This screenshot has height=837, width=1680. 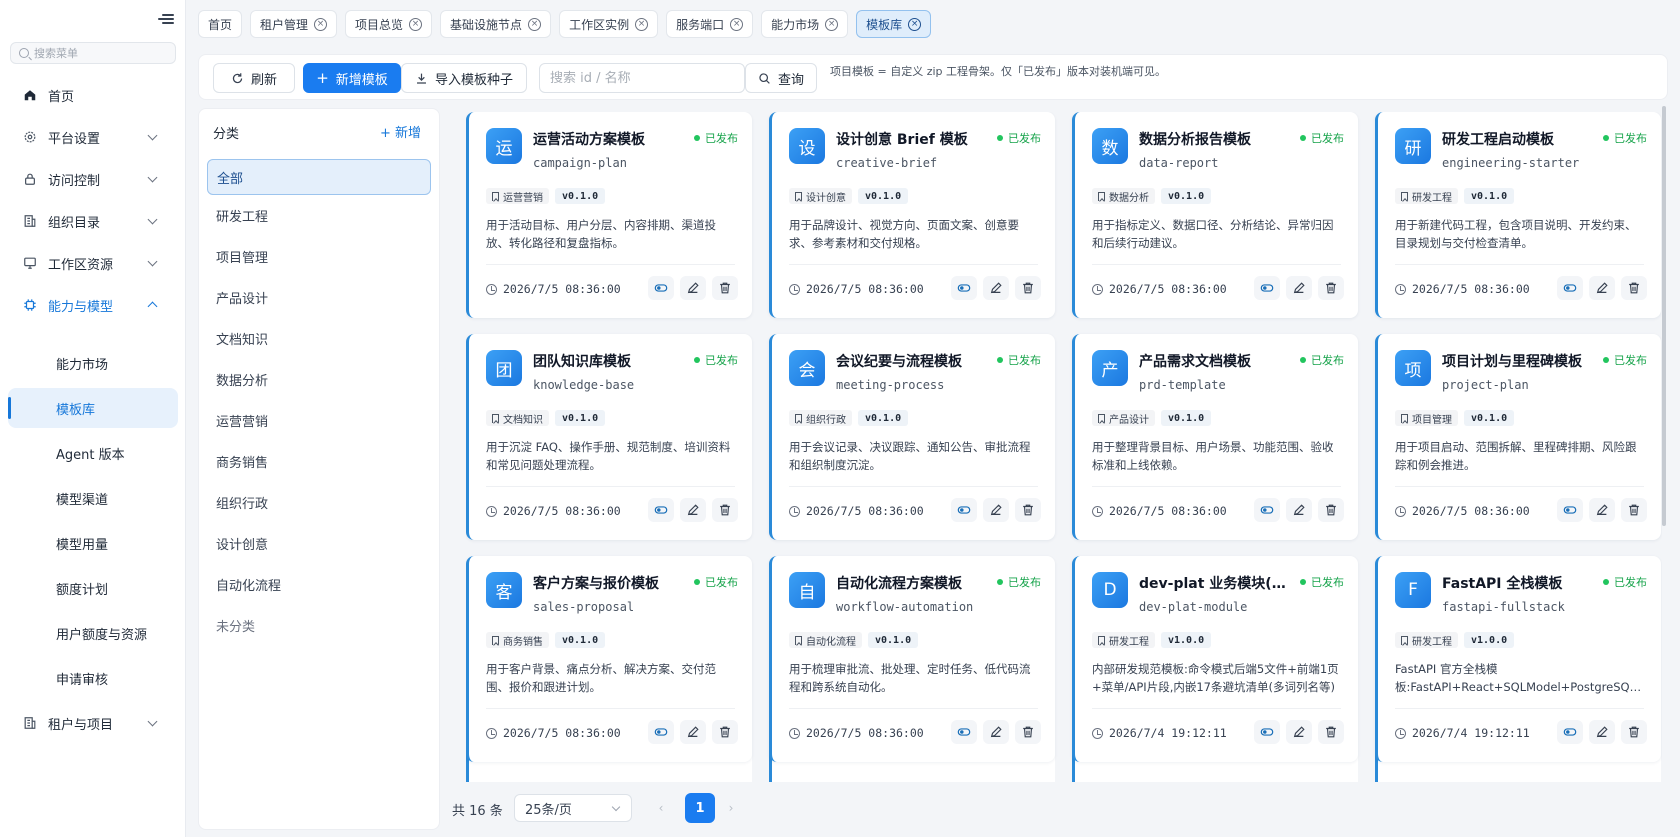 What do you see at coordinates (319, 215) in the screenshot?
I see `category-item: 研发工程` at bounding box center [319, 215].